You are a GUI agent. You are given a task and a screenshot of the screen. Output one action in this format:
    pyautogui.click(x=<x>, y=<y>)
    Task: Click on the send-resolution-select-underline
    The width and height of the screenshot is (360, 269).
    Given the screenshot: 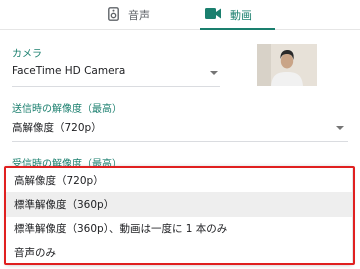 What is the action you would take?
    pyautogui.click(x=180, y=141)
    